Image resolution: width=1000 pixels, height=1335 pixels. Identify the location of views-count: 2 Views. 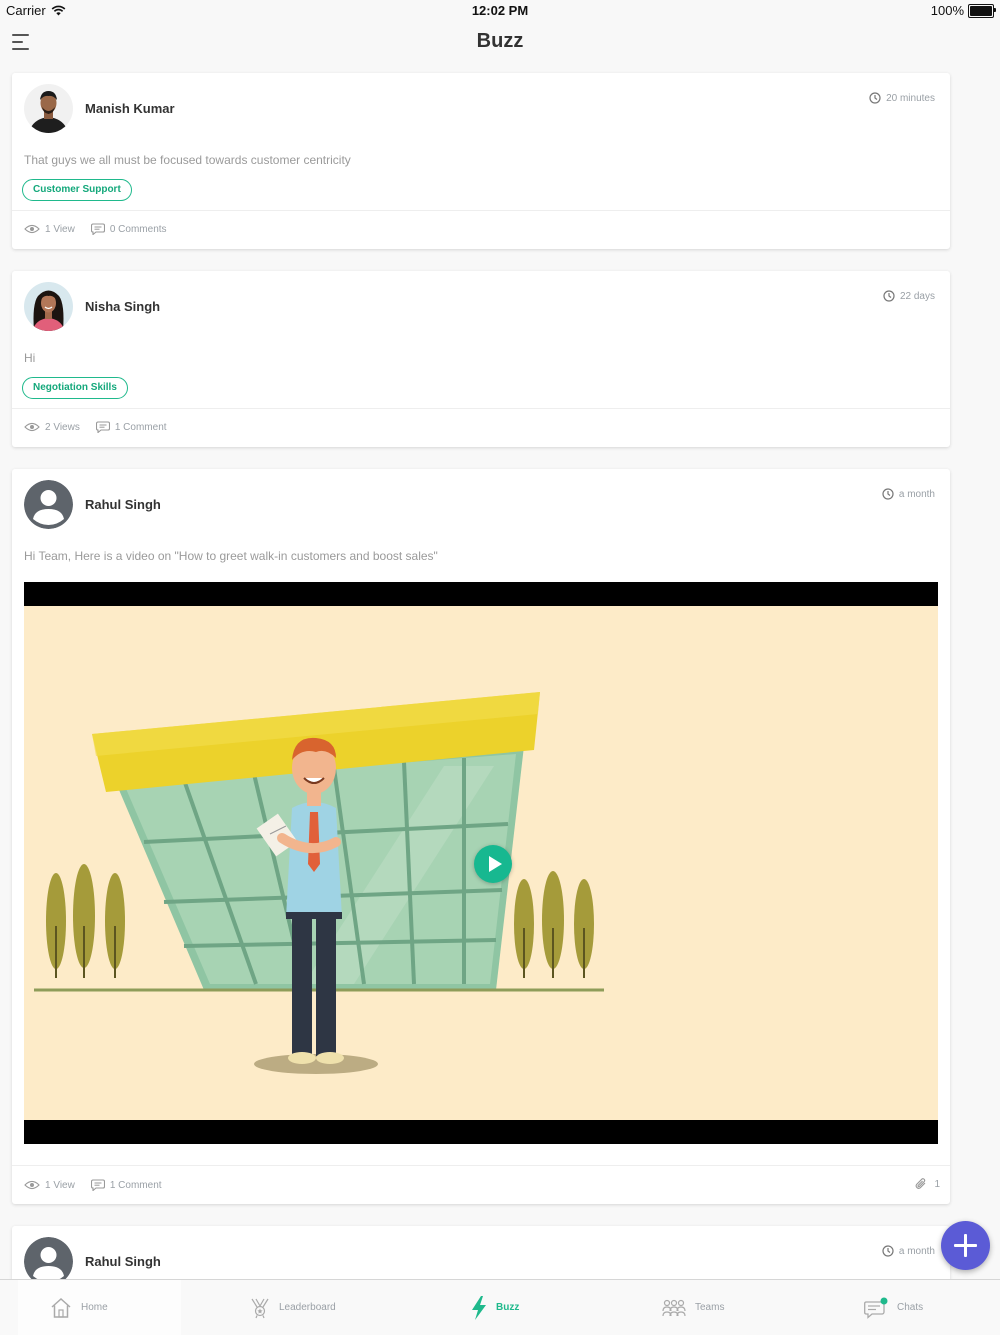
(52, 427).